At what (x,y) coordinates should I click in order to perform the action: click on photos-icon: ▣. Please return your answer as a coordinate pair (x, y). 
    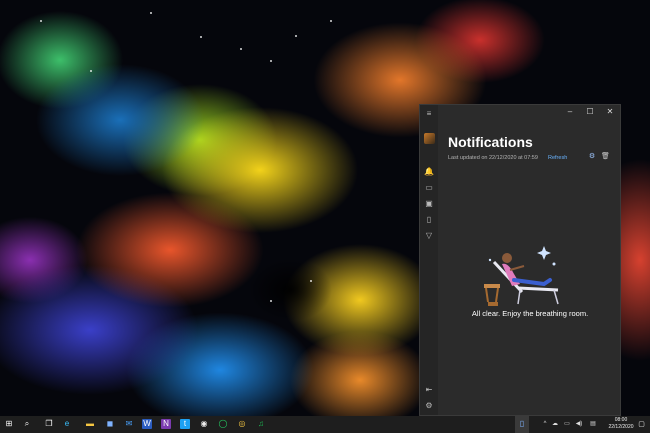
    Looking at the image, I should click on (429, 204).